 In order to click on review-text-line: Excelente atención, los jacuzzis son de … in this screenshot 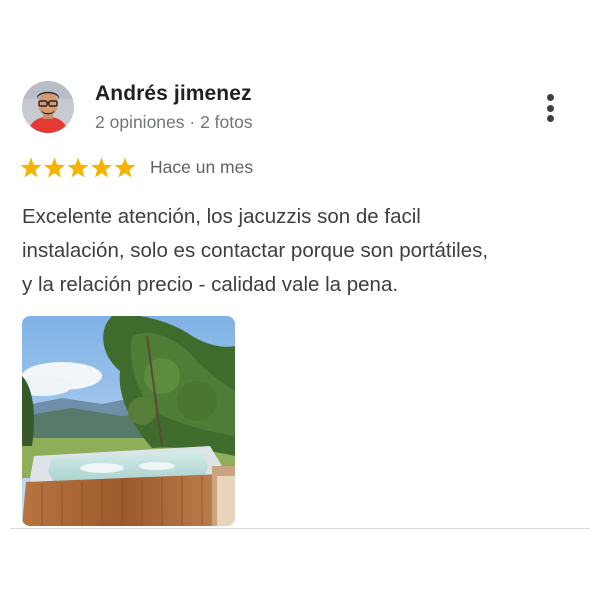, I will do `click(221, 216)`.